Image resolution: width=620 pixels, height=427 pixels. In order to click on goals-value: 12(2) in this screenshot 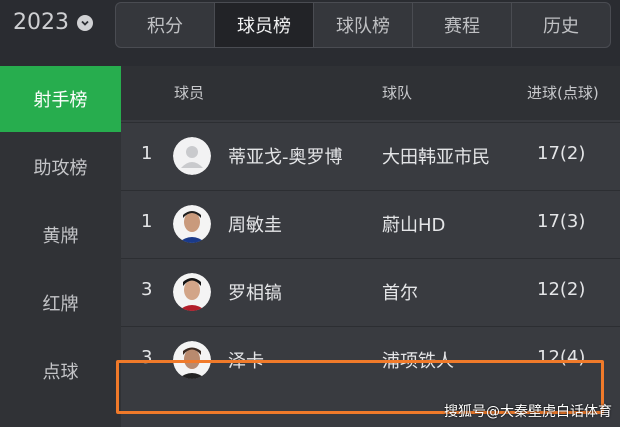, I will do `click(561, 289)`.